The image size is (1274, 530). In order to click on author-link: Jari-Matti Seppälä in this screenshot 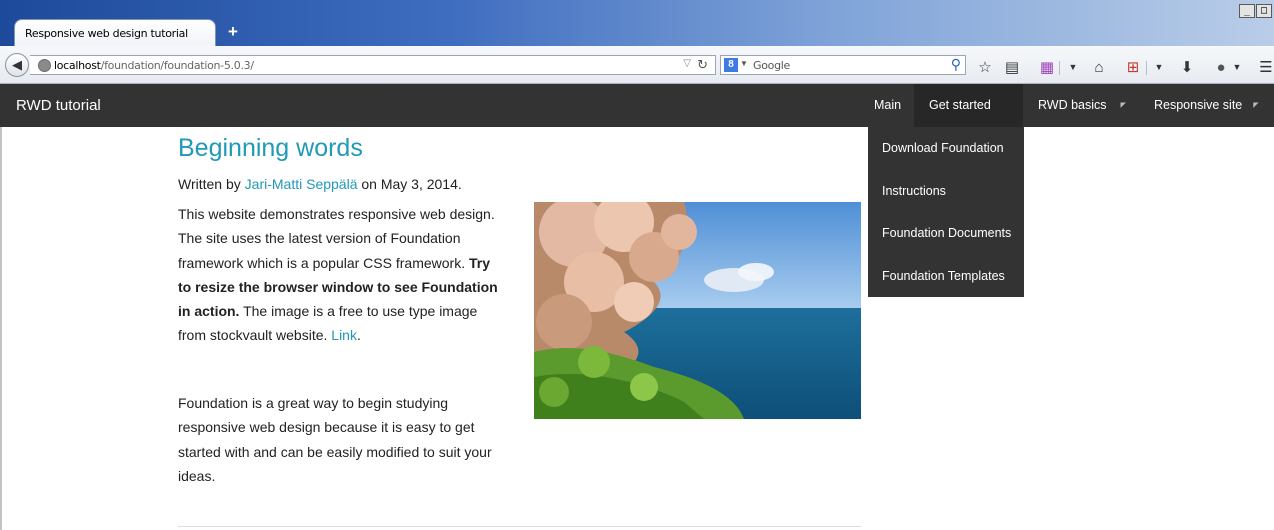, I will do `click(301, 184)`.